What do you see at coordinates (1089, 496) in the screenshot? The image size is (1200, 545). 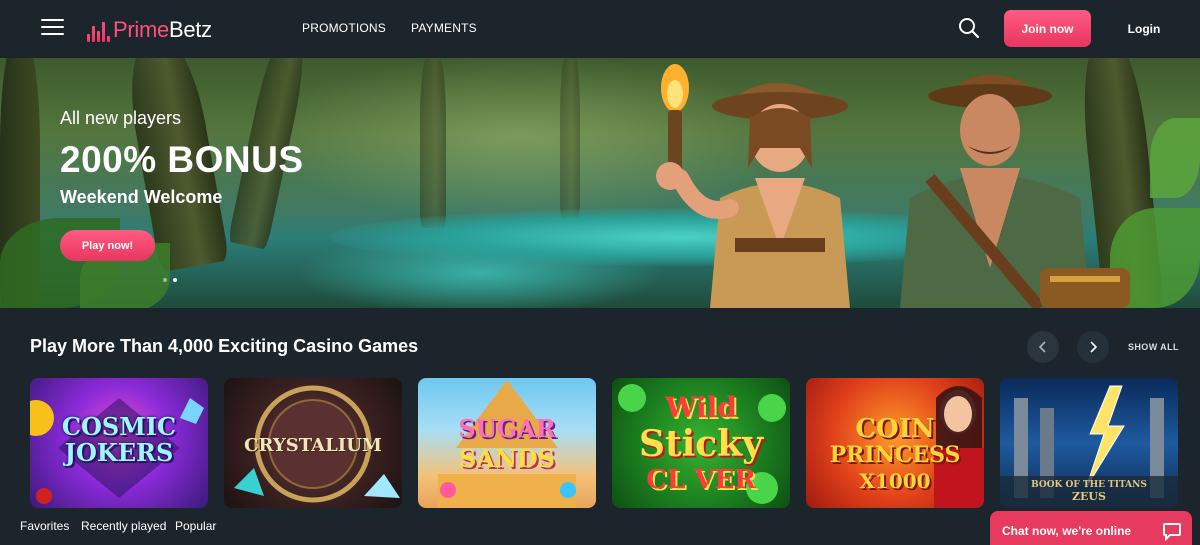 I see `game-title-line2: ZEUS` at bounding box center [1089, 496].